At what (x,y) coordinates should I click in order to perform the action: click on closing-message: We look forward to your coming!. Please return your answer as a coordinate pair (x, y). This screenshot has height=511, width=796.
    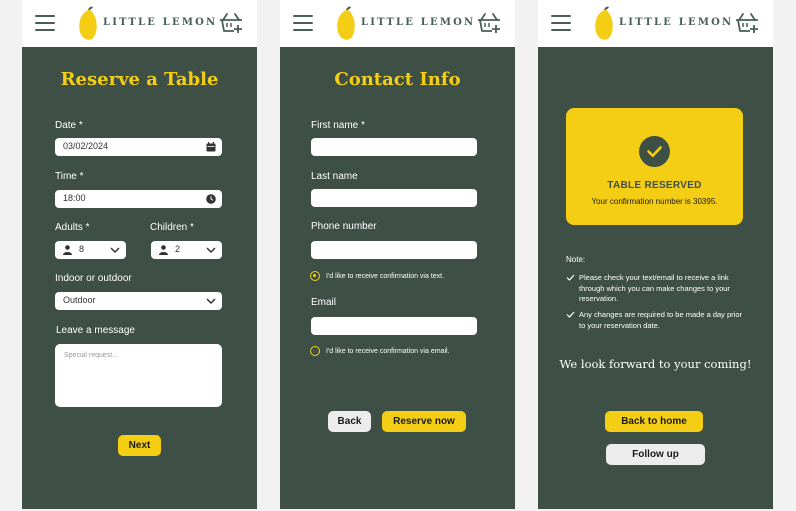
    Looking at the image, I should click on (655, 364).